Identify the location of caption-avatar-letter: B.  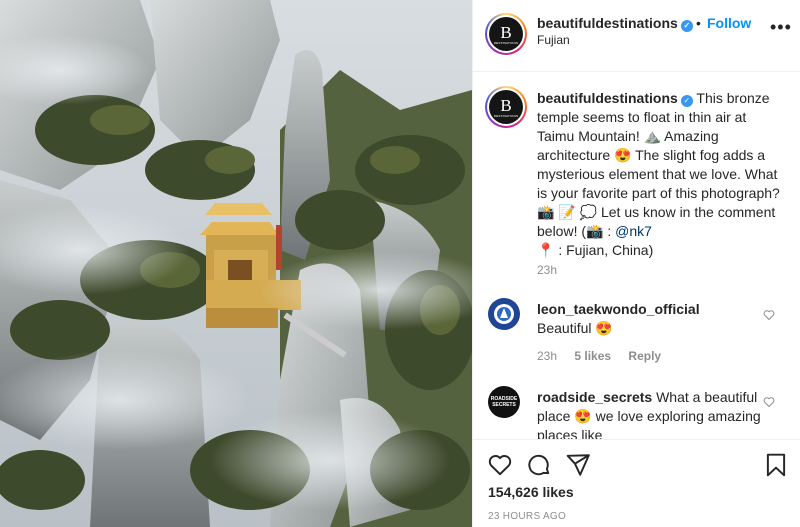
(506, 105).